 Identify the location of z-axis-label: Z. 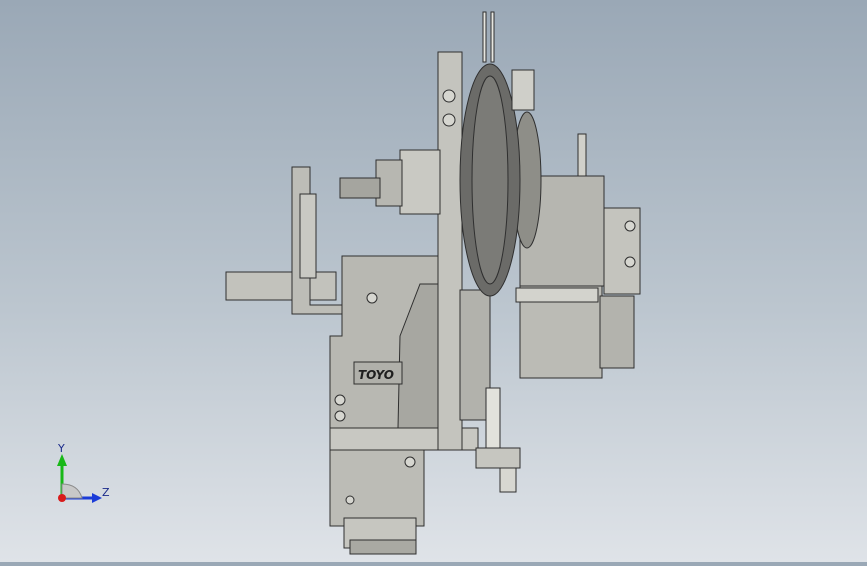
(106, 492).